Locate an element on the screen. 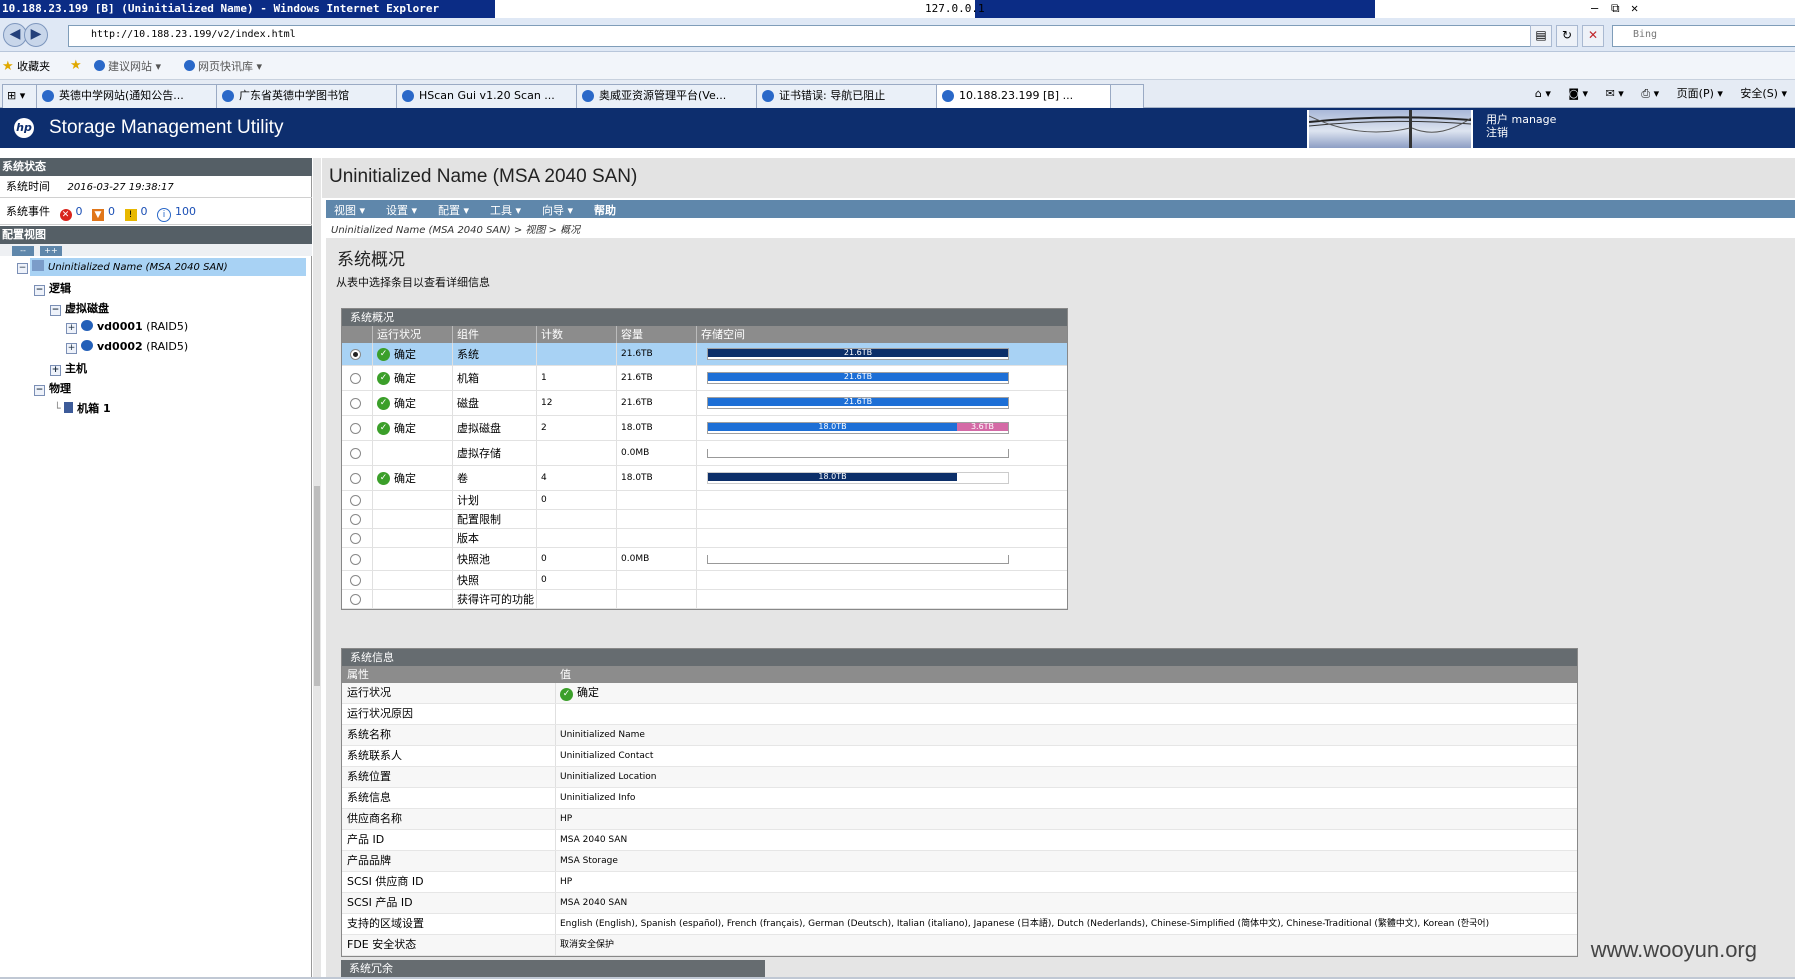  feeds-icon: ◙ ▾ is located at coordinates (1578, 93).